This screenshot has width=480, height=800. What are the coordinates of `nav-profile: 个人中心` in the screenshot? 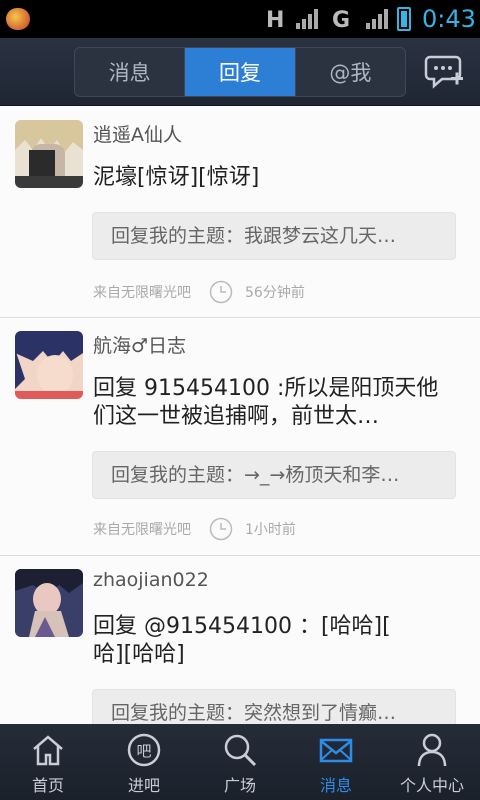 It's located at (432, 762).